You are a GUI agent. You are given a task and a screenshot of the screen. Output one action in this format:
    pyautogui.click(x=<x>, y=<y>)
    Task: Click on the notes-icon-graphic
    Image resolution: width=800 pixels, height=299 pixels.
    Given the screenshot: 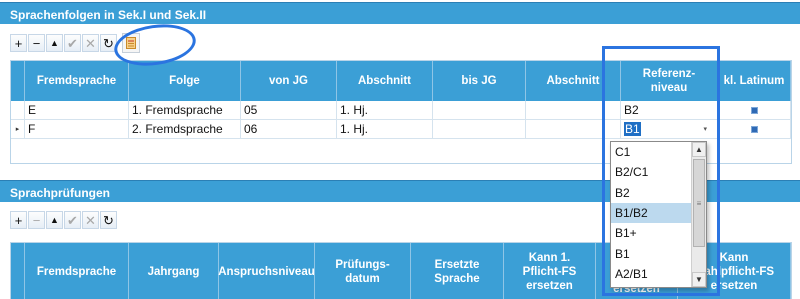 What is the action you would take?
    pyautogui.click(x=131, y=43)
    